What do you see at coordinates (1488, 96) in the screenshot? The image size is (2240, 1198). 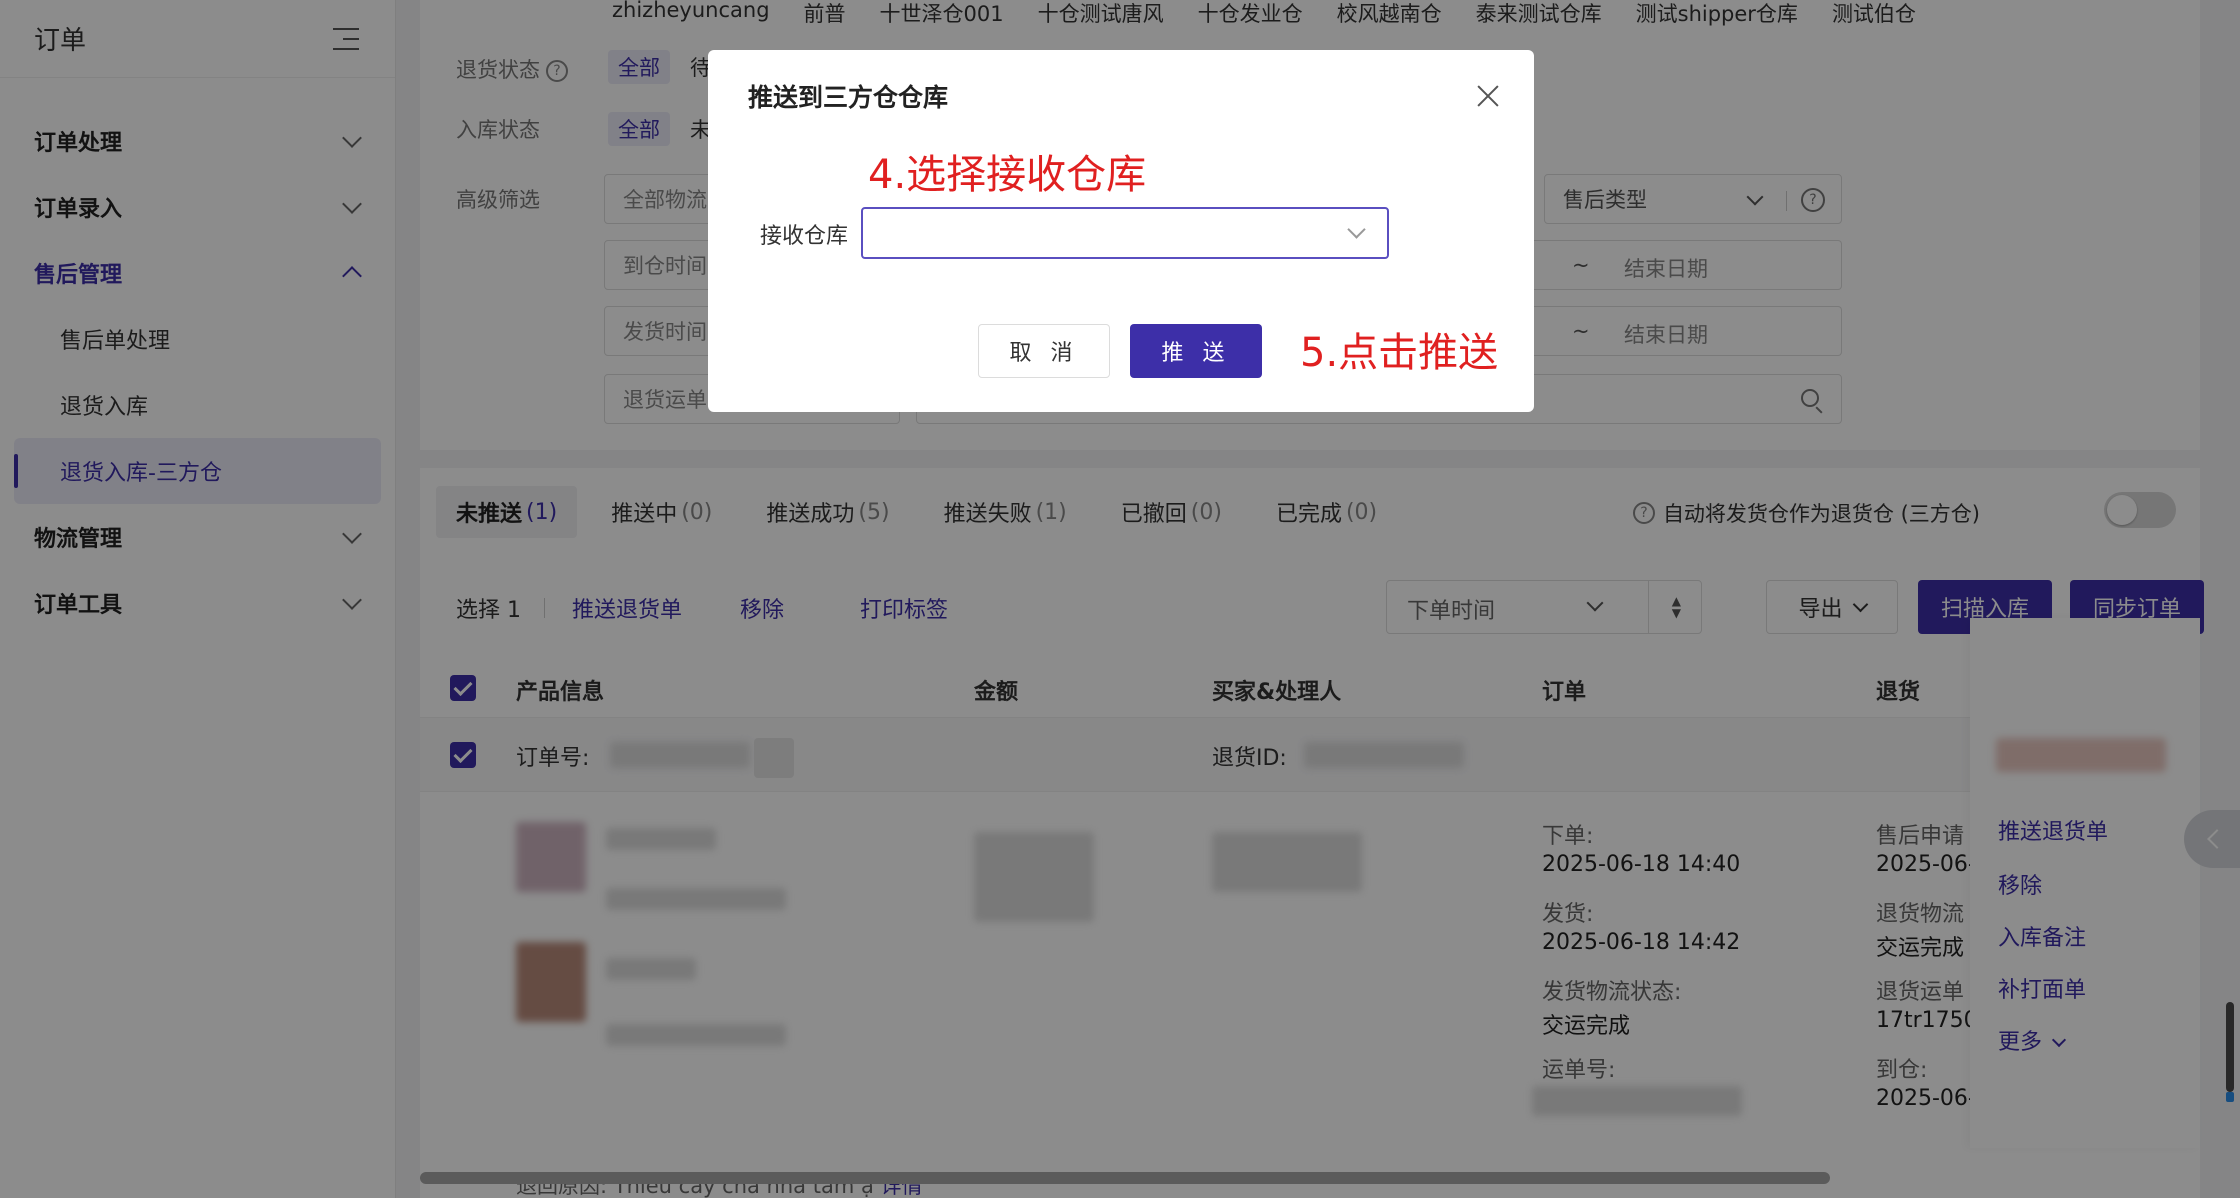 I see `close-icon` at bounding box center [1488, 96].